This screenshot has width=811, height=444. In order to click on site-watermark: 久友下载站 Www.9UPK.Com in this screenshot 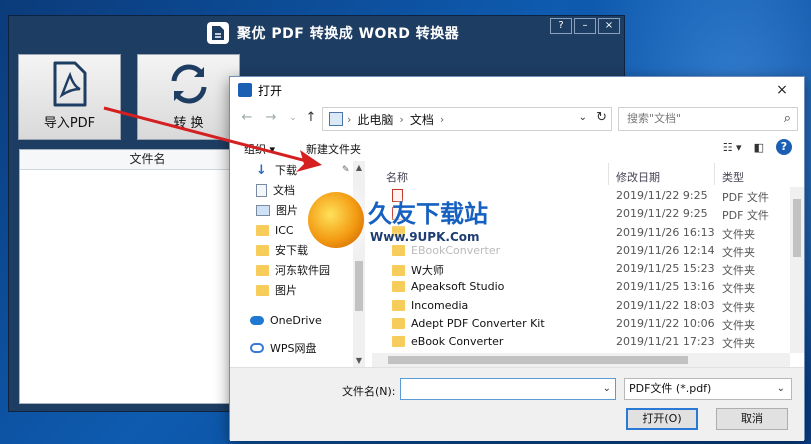, I will do `click(409, 223)`.